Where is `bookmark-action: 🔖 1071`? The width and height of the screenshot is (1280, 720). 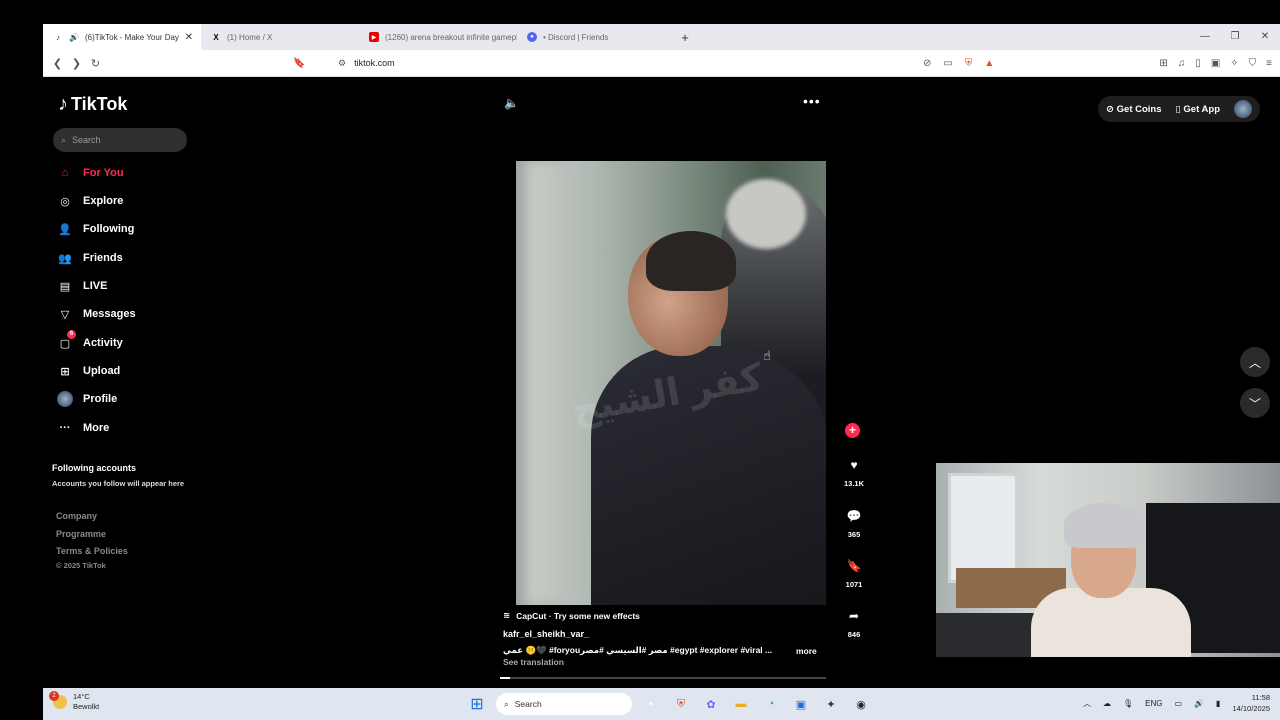
bookmark-action: 🔖 1071 is located at coordinates (854, 572).